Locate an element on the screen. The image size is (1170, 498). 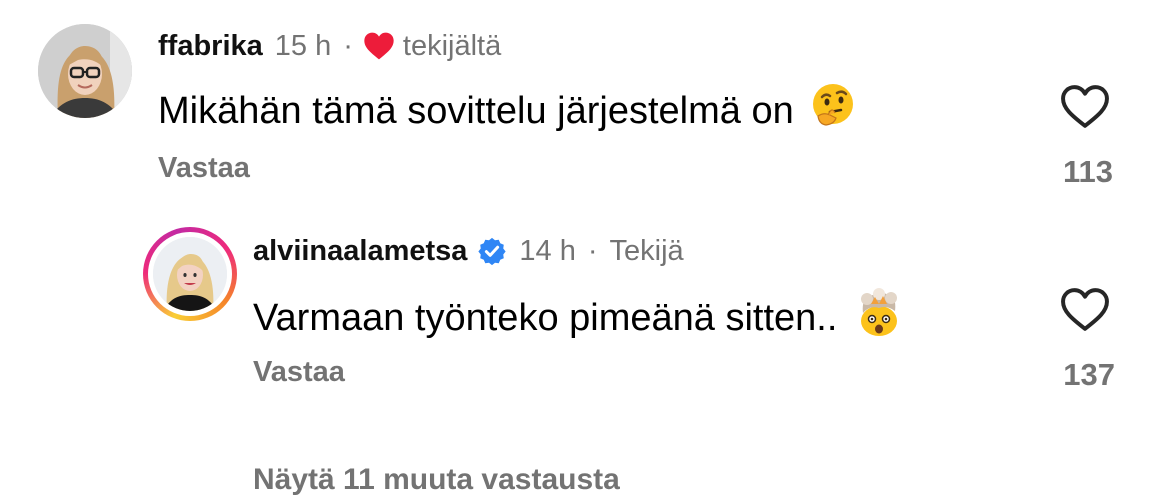
verified-badge-icon is located at coordinates (492, 251).